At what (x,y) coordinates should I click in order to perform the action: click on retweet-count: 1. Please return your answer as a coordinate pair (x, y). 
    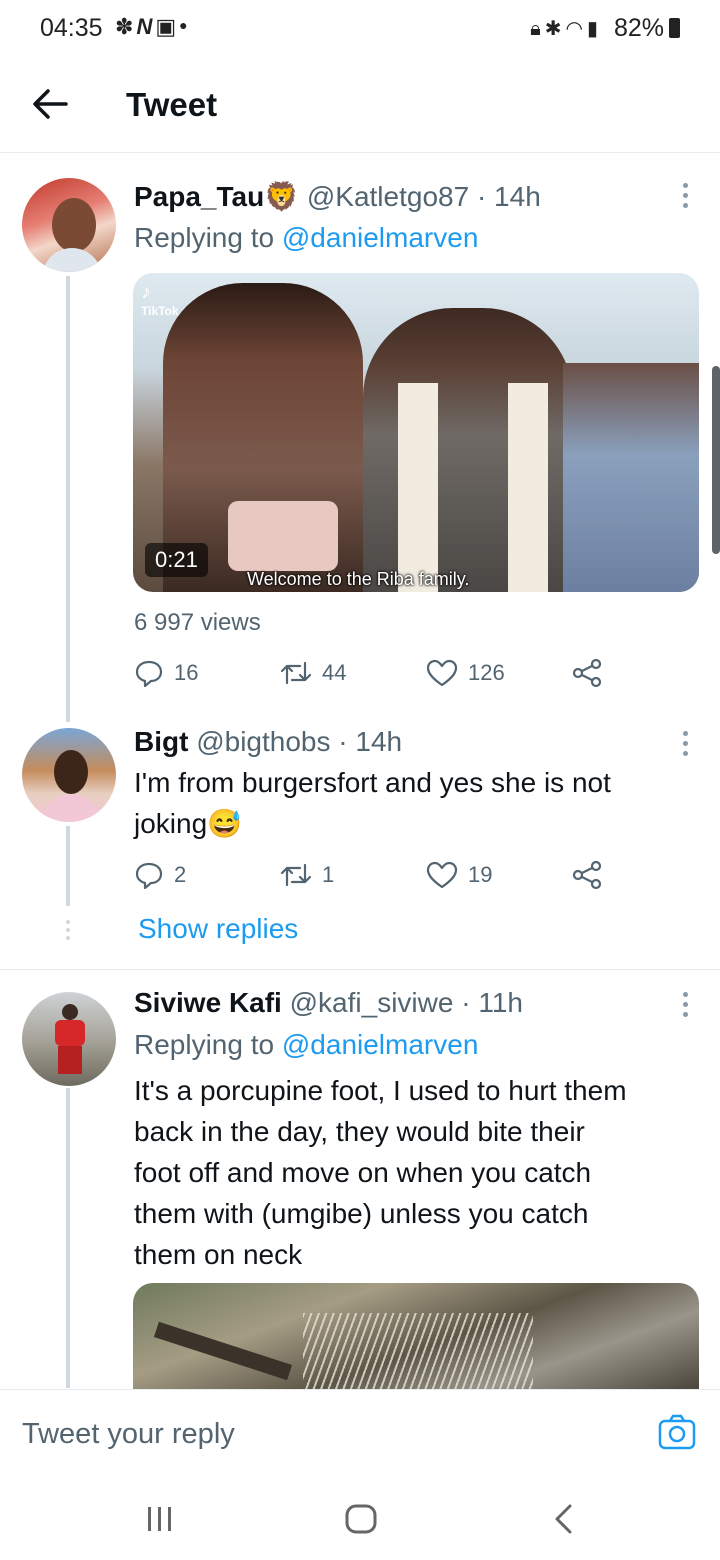
    Looking at the image, I should click on (328, 874).